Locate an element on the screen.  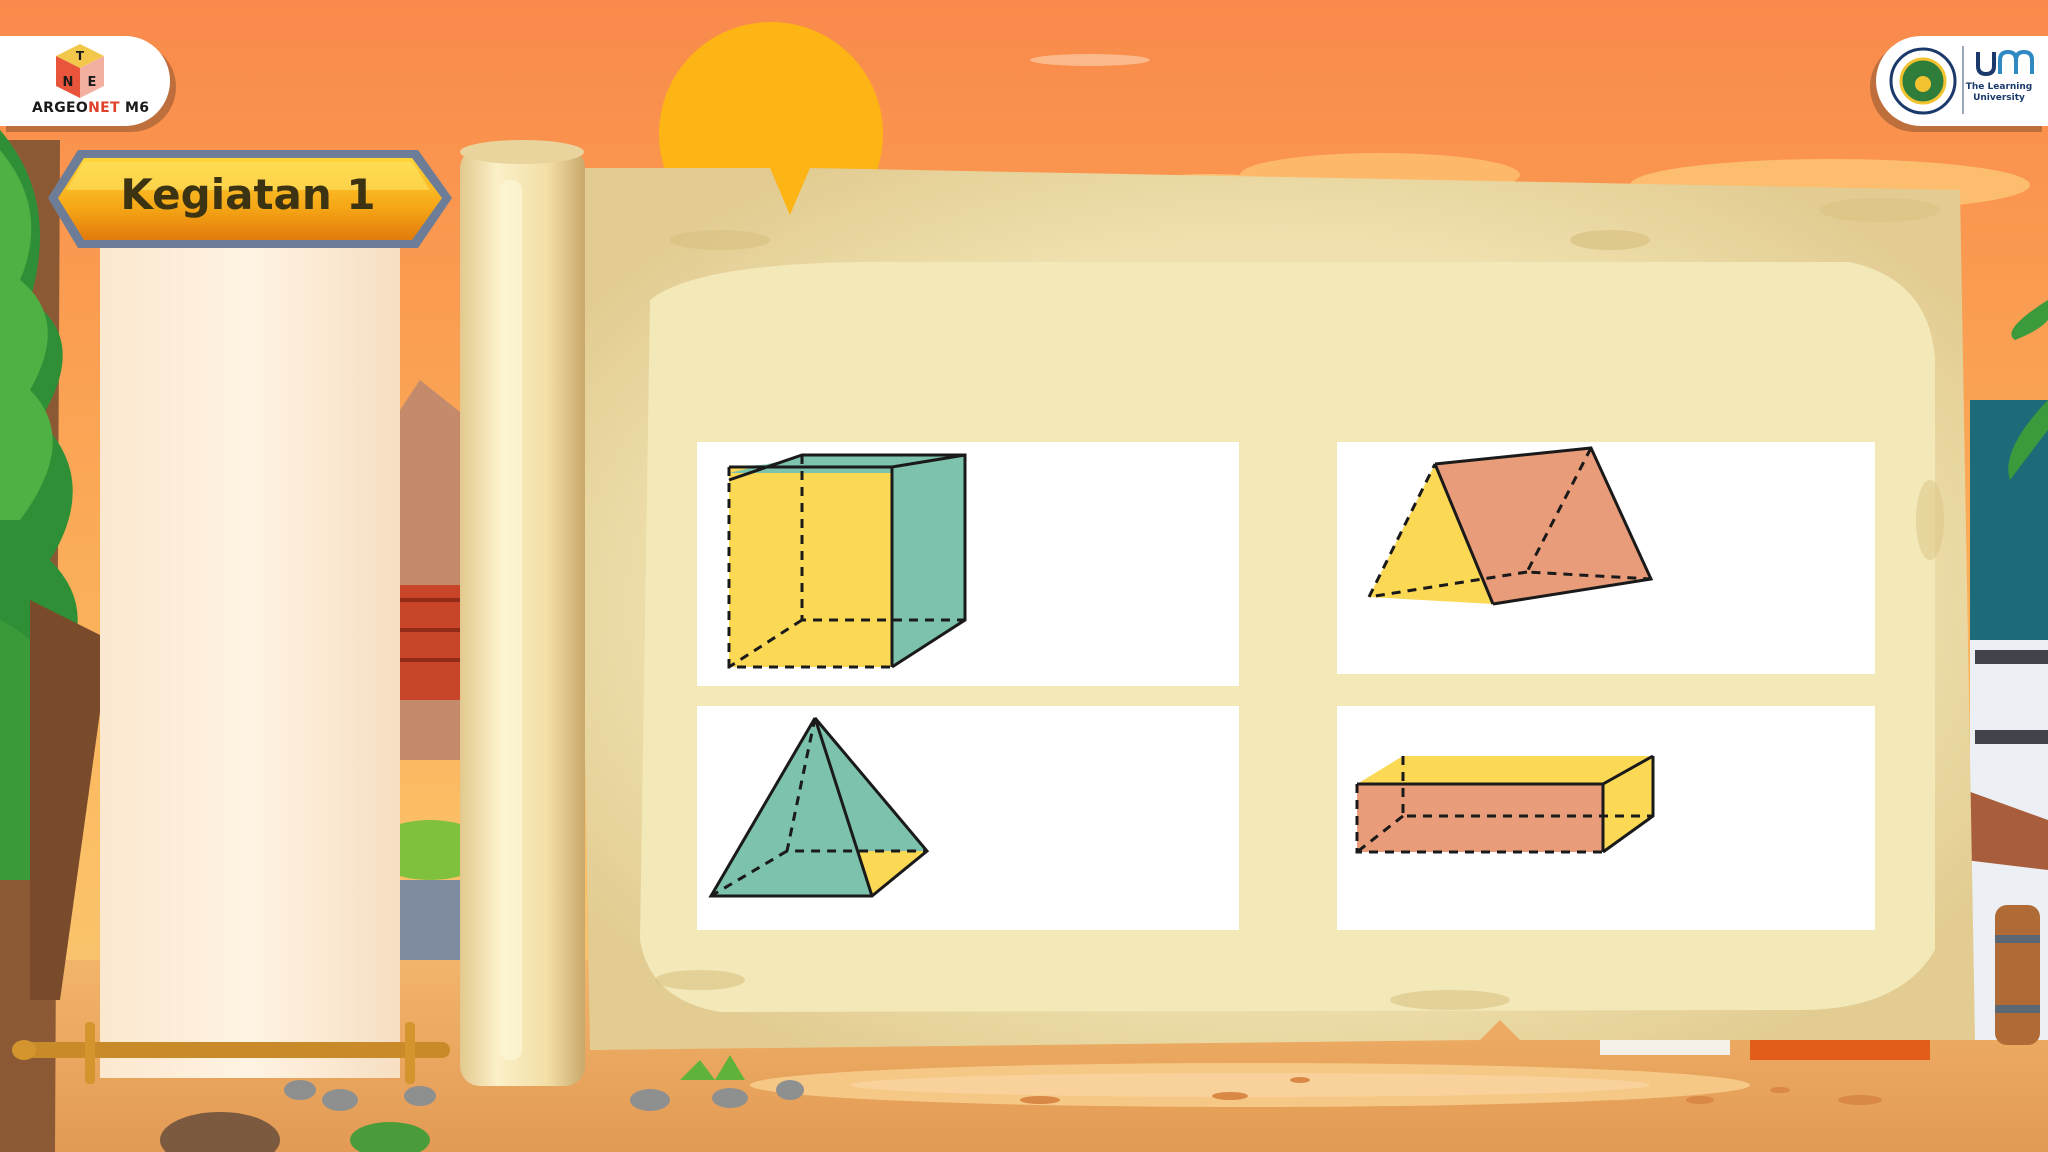
university-logo-badge is located at coordinates (1962, 81).